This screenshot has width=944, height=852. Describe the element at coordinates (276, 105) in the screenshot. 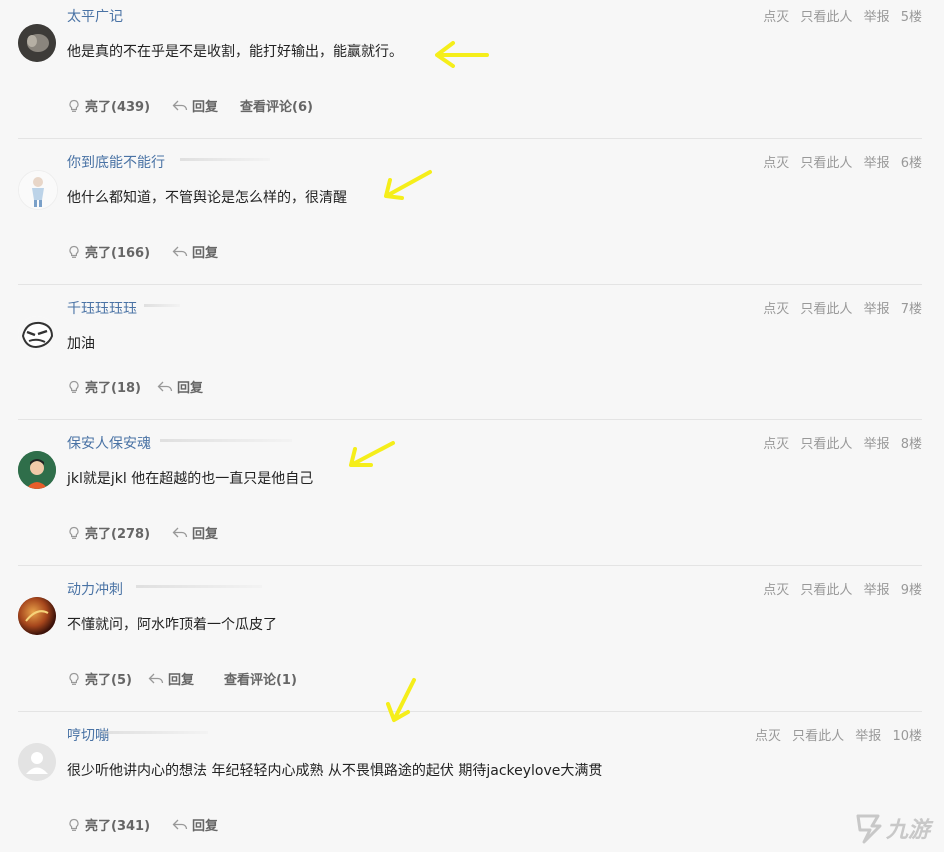

I see `view-comments-link: 查看评论(6)` at that location.